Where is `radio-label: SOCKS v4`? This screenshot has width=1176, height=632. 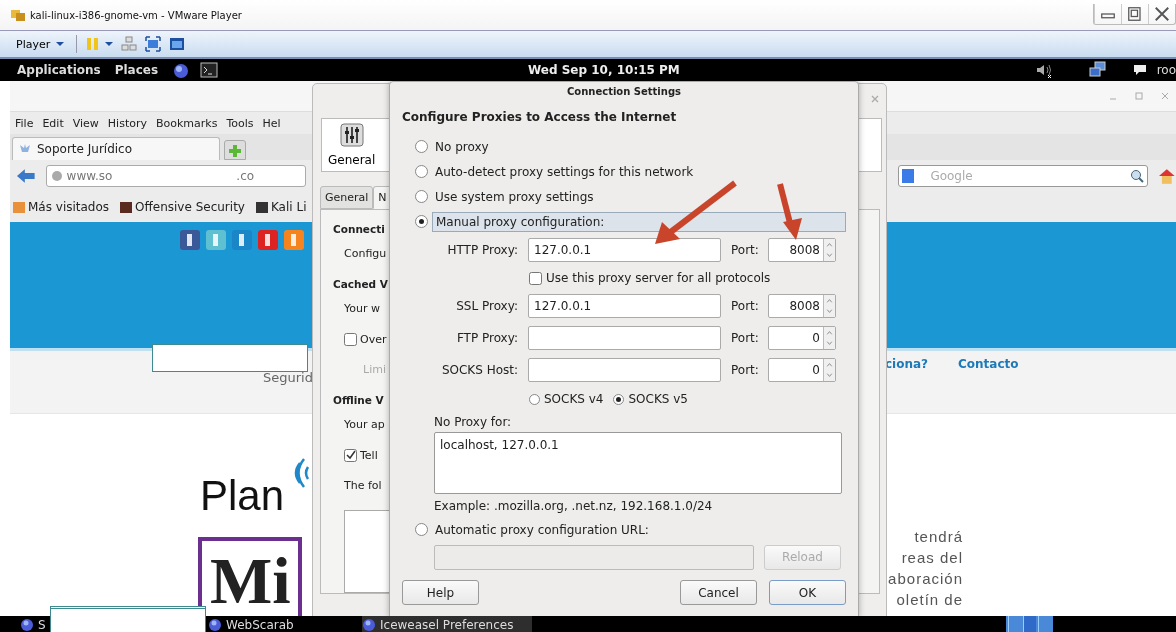 radio-label: SOCKS v4 is located at coordinates (574, 399).